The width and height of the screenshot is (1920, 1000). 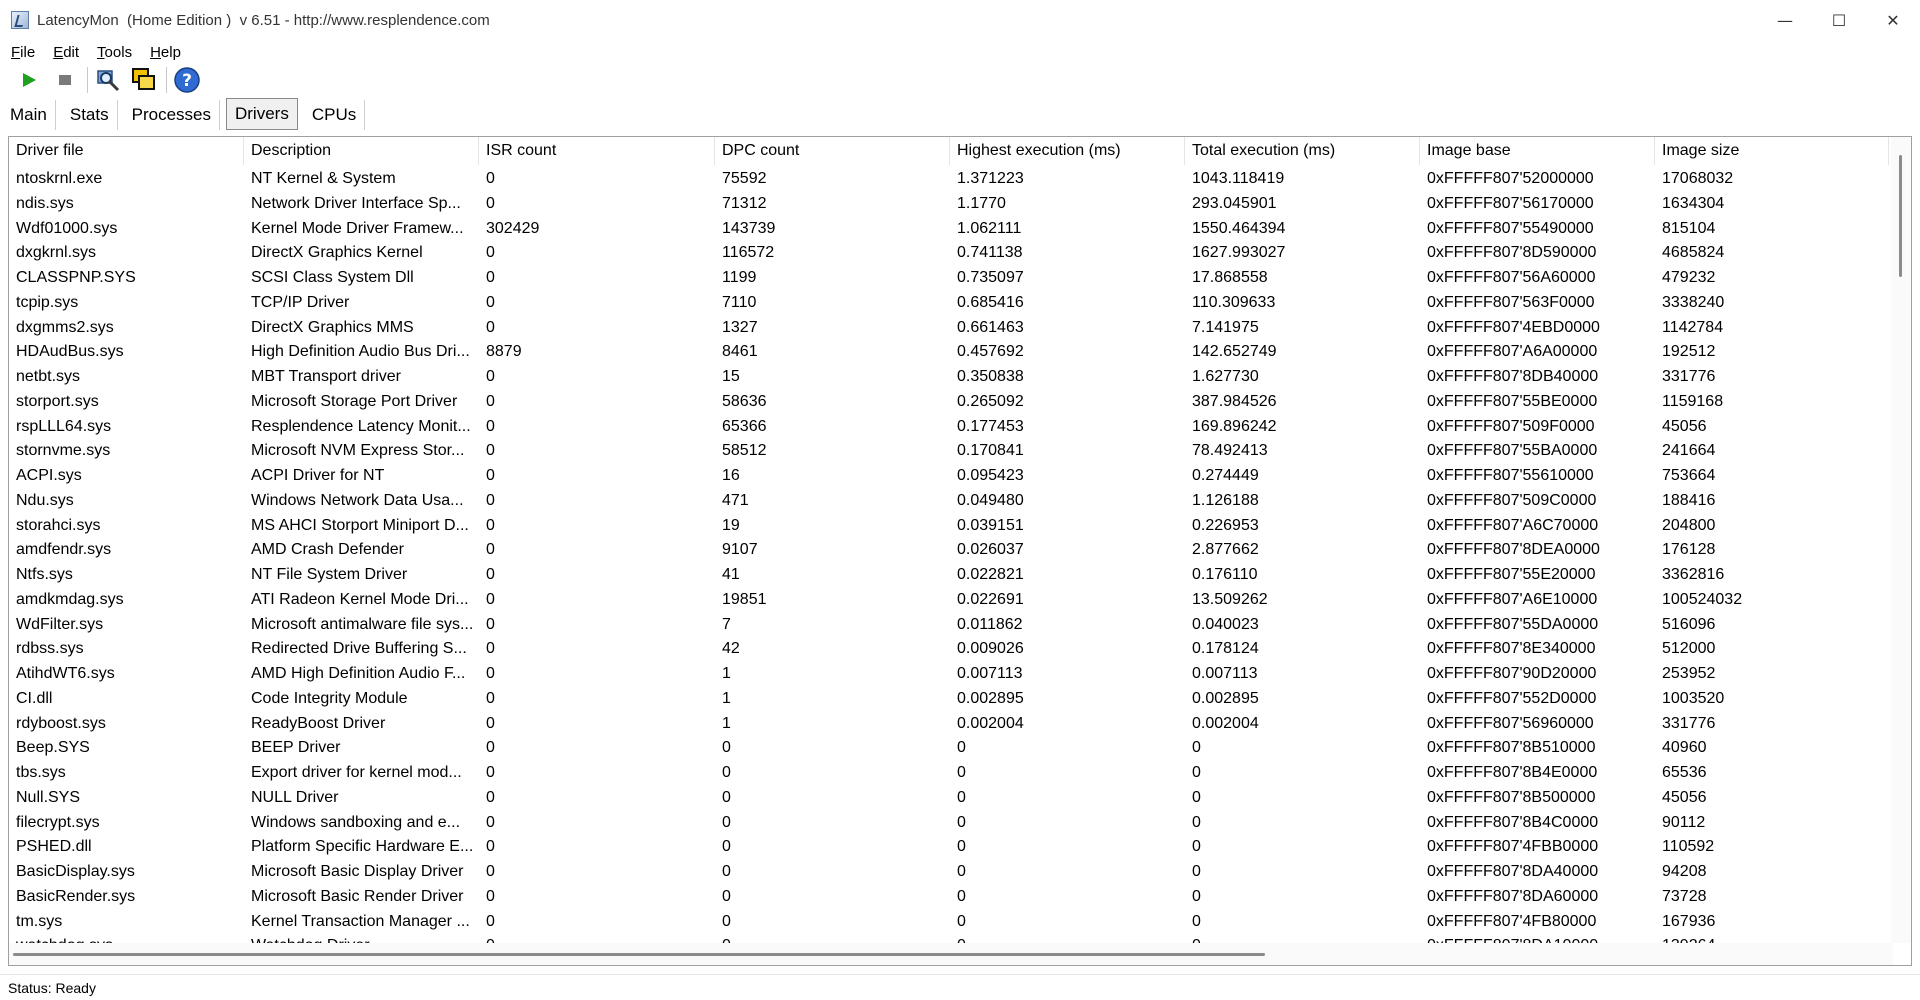 I want to click on column-header-total-execution: Total execution (ms), so click(x=1302, y=151).